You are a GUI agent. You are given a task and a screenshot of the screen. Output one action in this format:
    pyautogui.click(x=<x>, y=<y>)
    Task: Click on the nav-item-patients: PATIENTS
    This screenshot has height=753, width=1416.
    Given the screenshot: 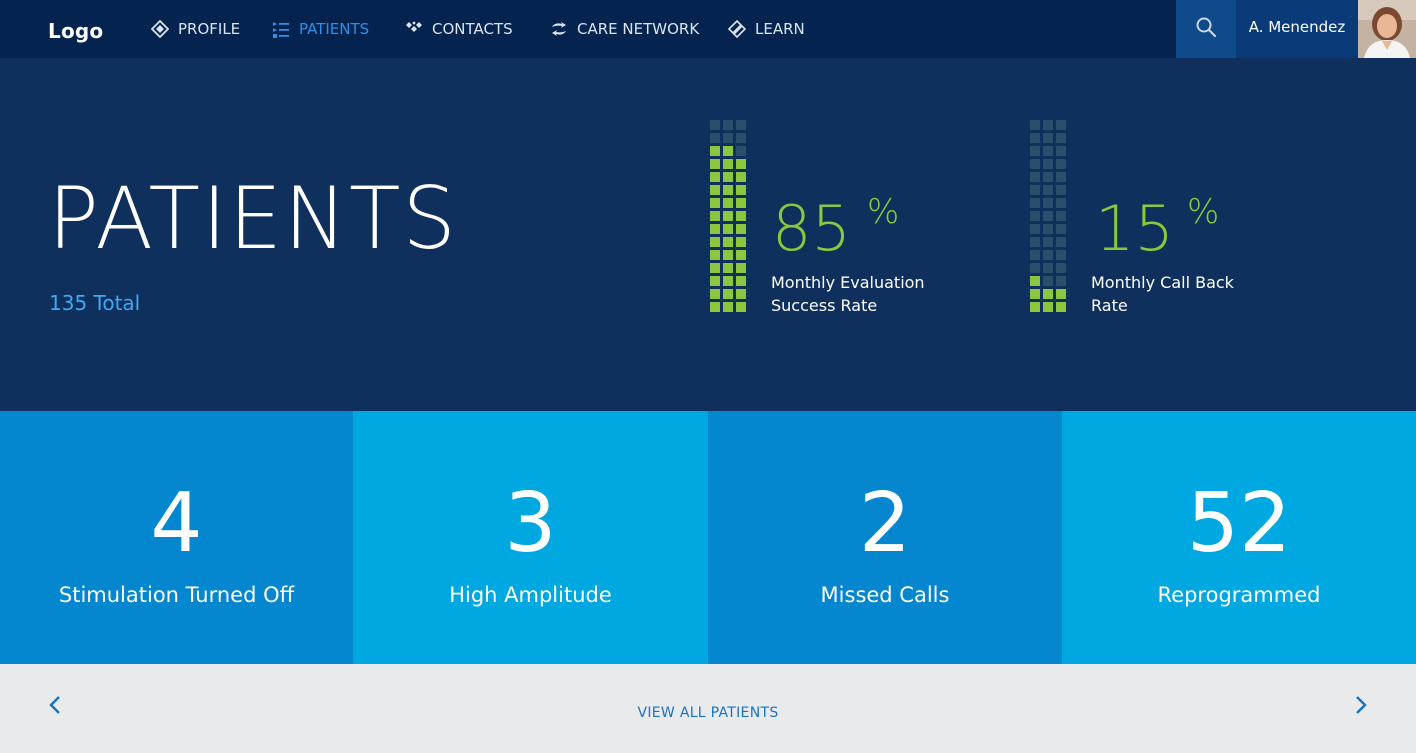 What is the action you would take?
    pyautogui.click(x=320, y=29)
    